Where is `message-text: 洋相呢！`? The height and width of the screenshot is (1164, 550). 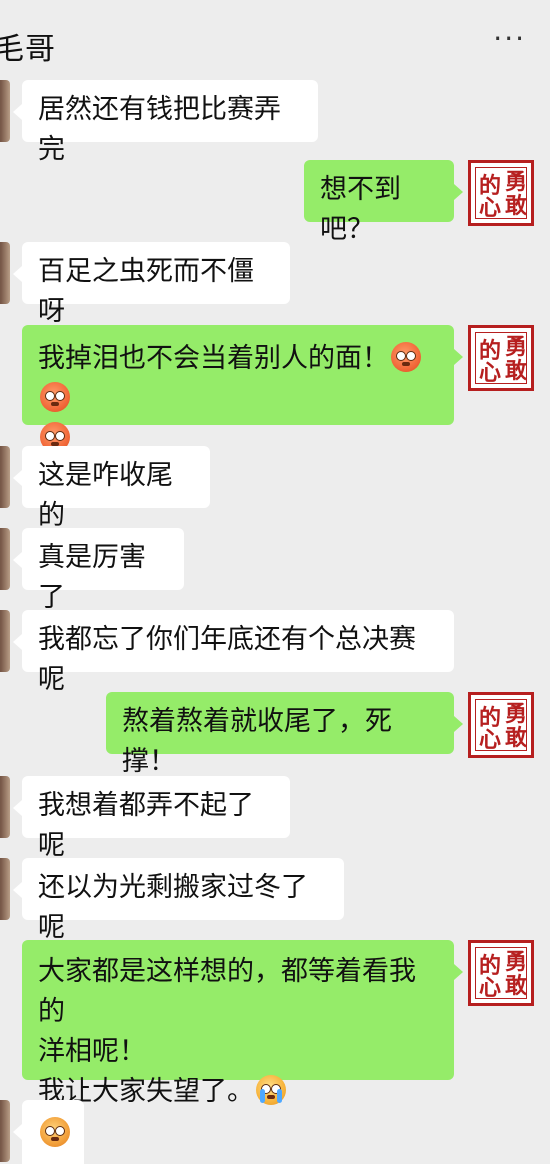
message-text: 洋相呢！ is located at coordinates (92, 1051).